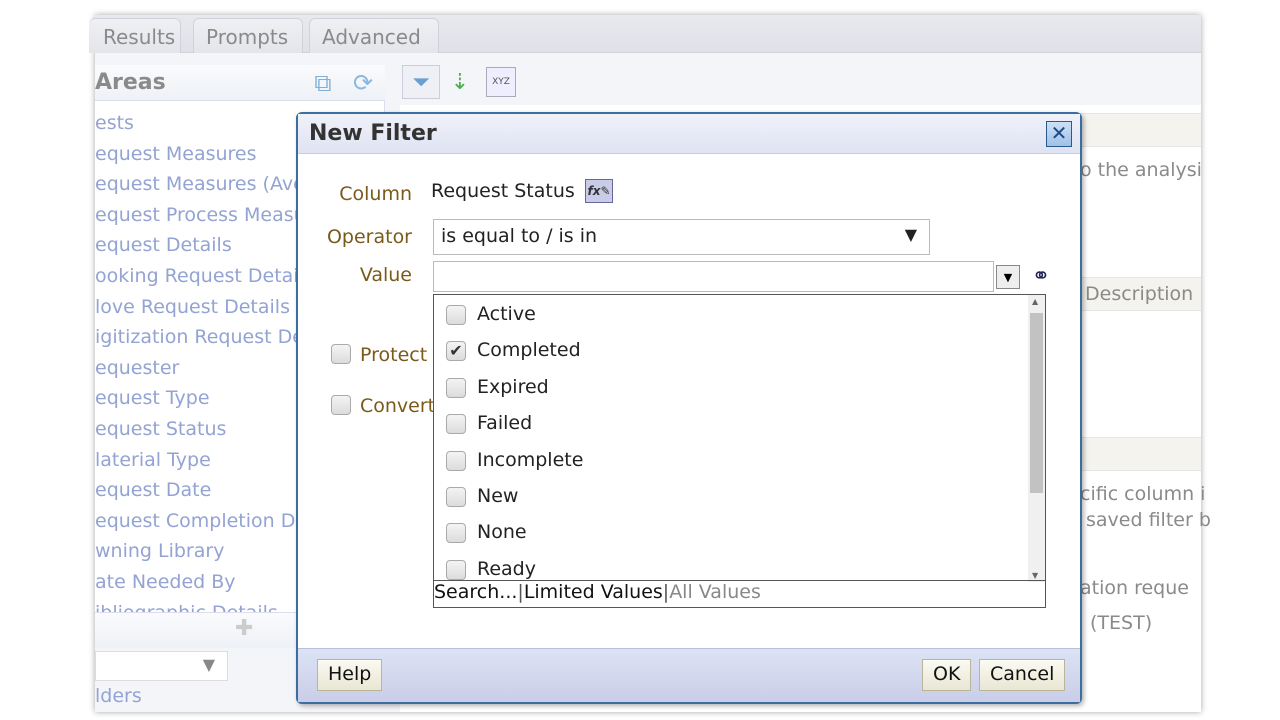  Describe the element at coordinates (715, 592) in the screenshot. I see `all-values-link: All Values` at that location.